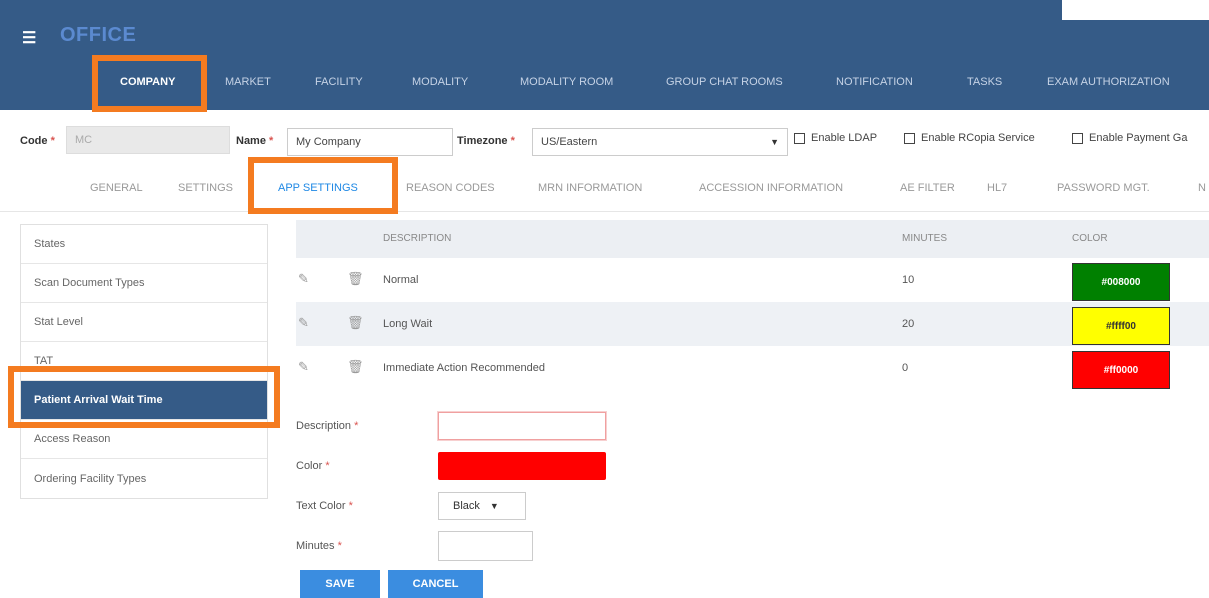 Image resolution: width=1209 pixels, height=598 pixels. I want to click on row-minutes: 20, so click(908, 324).